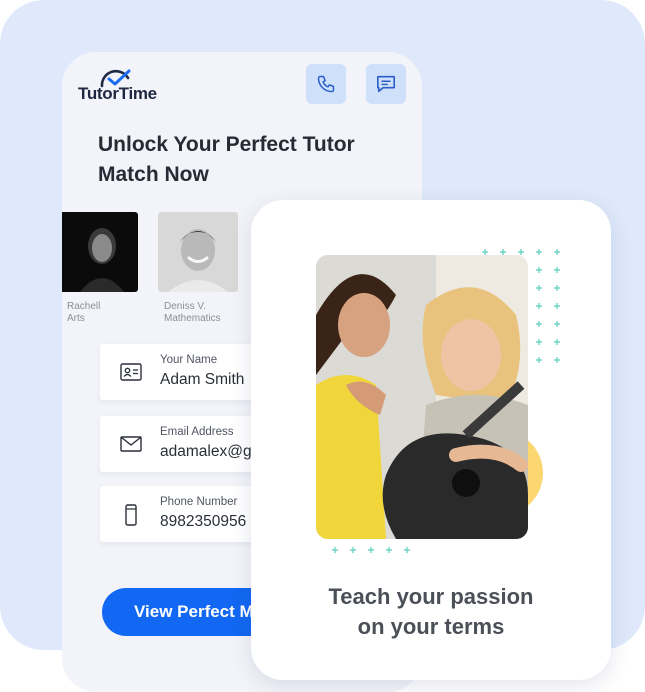  I want to click on call-button, so click(326, 84).